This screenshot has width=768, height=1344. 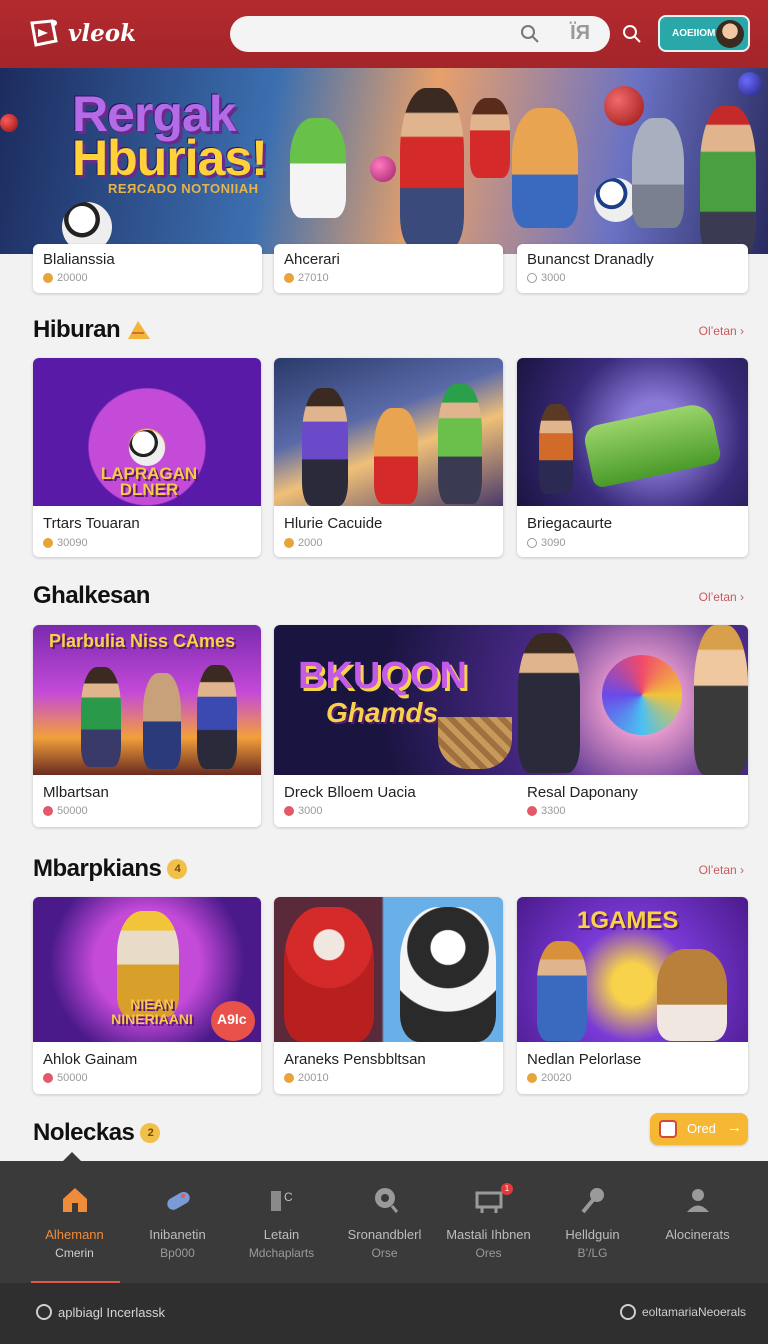 I want to click on thumb-title: NIEAN NINERIAANI, so click(x=152, y=1011).